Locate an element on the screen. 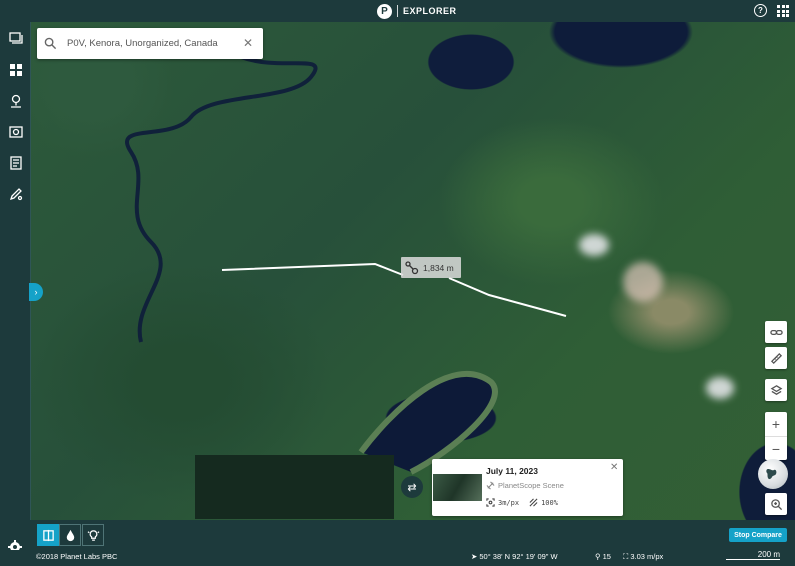  link-icon is located at coordinates (776, 332).